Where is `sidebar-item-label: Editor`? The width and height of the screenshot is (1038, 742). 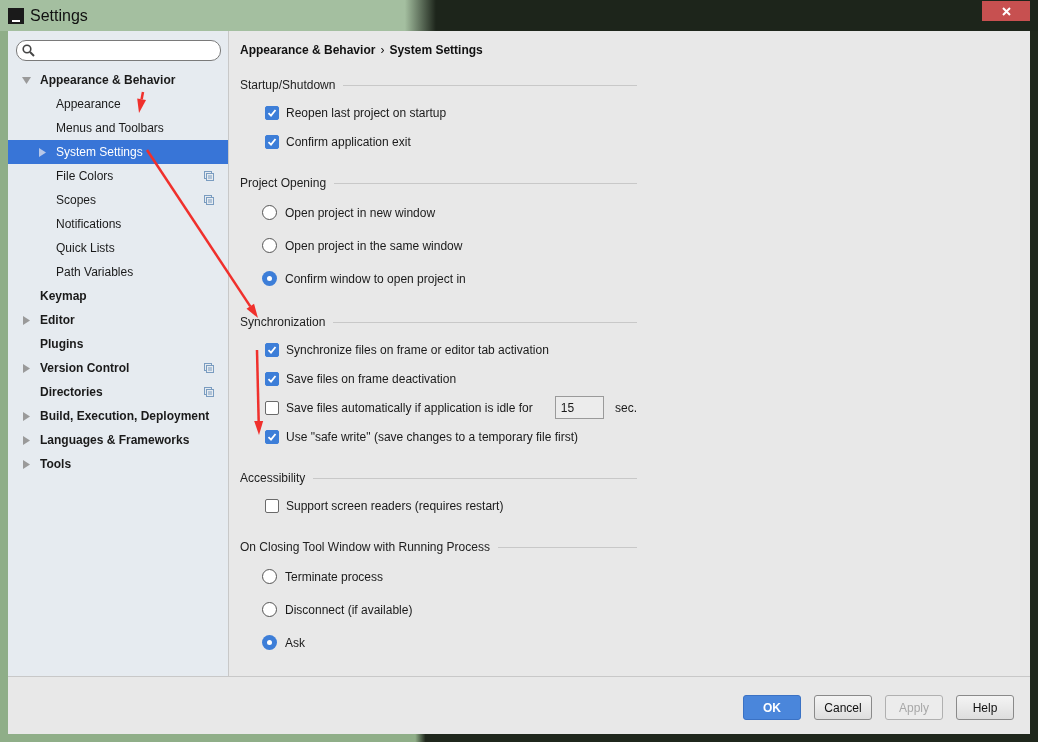 sidebar-item-label: Editor is located at coordinates (57, 320).